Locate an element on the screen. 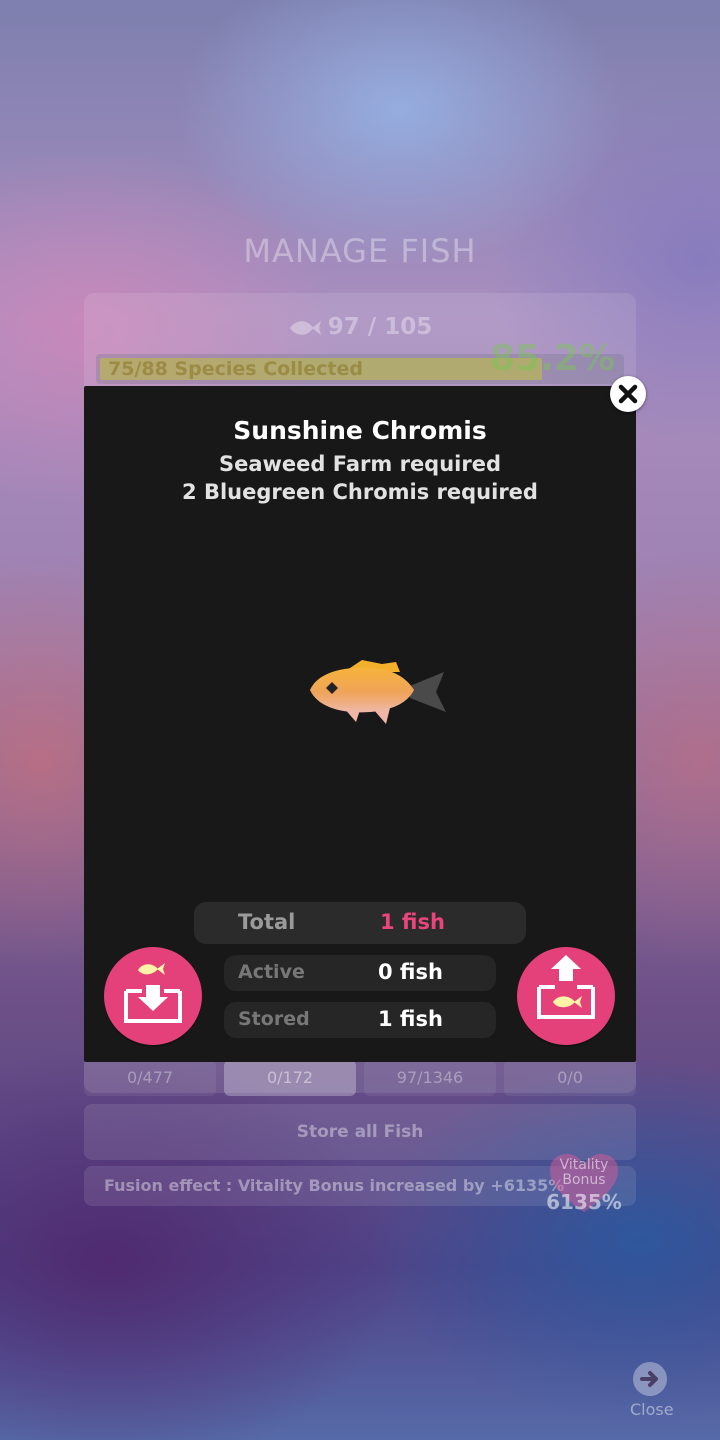 This screenshot has width=720, height=1440. vitality-label: Vitality Bonus is located at coordinates (584, 1172).